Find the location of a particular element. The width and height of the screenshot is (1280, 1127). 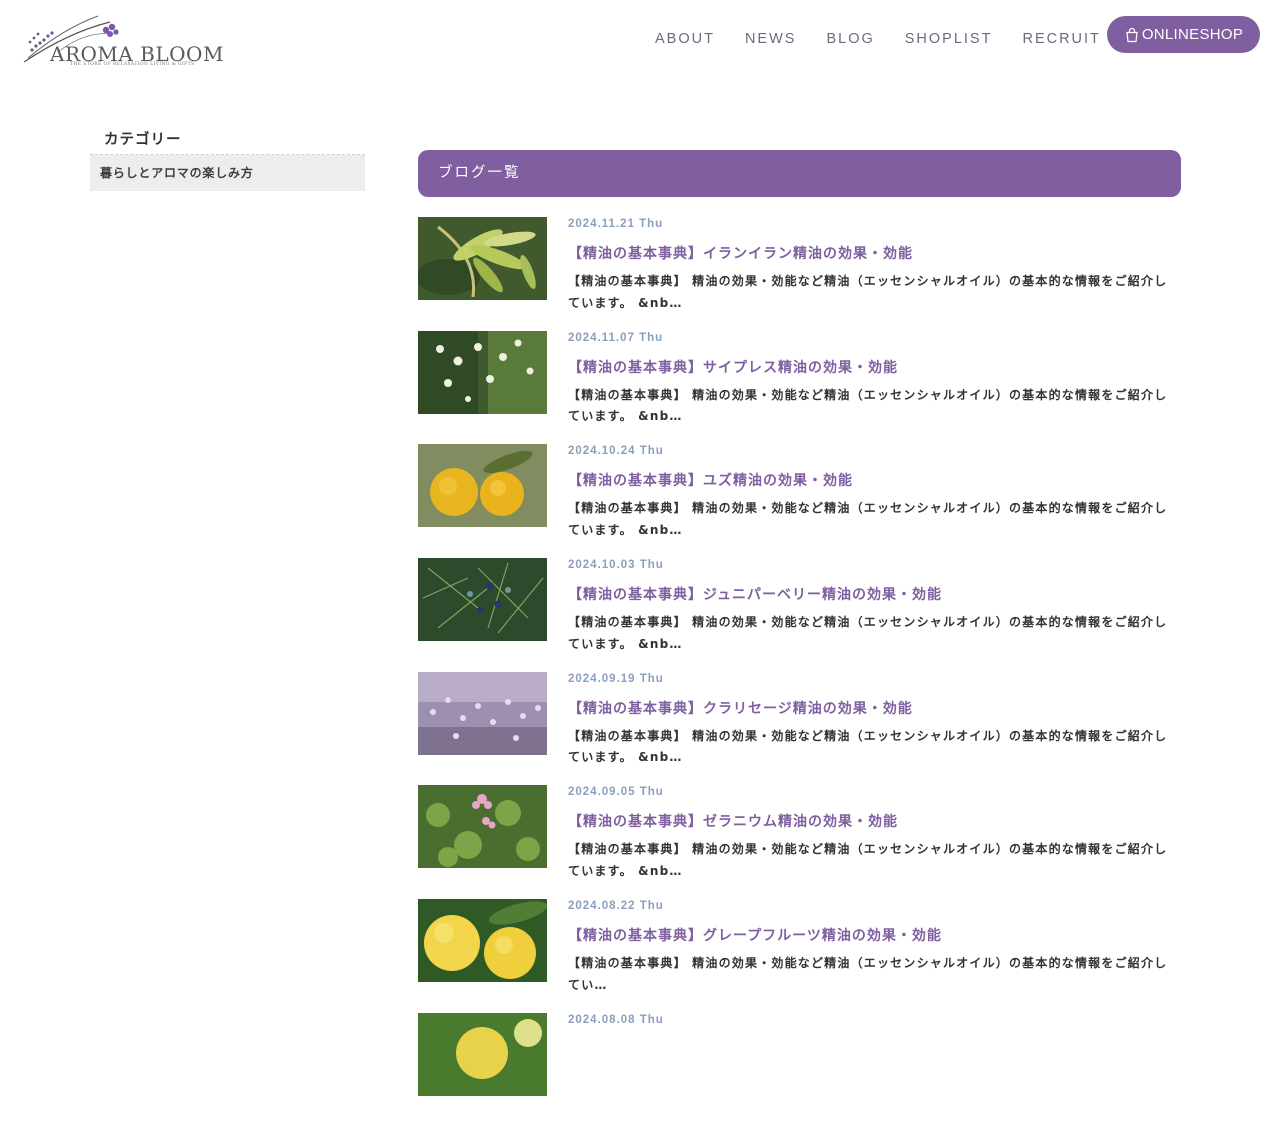

main-nav: ABOUT NEWS BLOG SHOPLIST RECRUIT is located at coordinates (893, 39).